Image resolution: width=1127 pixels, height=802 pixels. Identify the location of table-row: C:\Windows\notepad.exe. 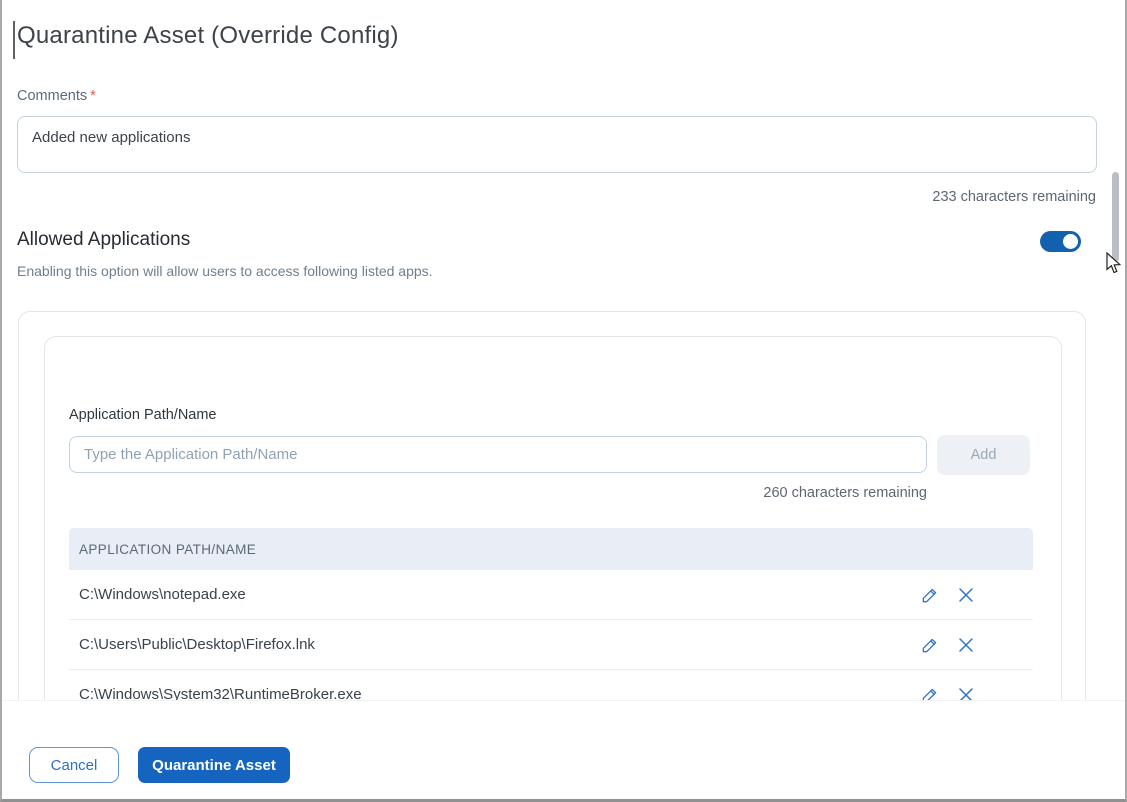
(551, 595).